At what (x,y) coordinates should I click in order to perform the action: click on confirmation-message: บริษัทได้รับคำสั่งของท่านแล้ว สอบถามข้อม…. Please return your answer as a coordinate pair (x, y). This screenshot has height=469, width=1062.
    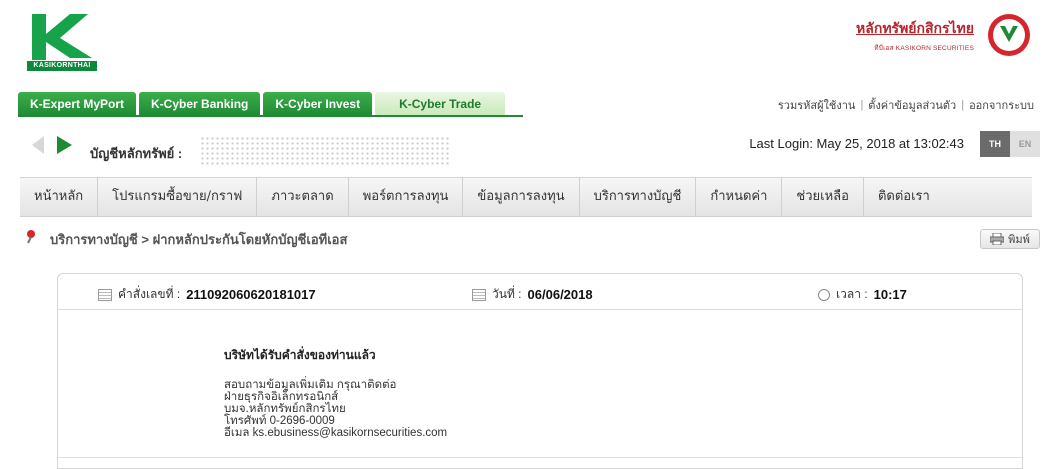
    Looking at the image, I should click on (335, 392).